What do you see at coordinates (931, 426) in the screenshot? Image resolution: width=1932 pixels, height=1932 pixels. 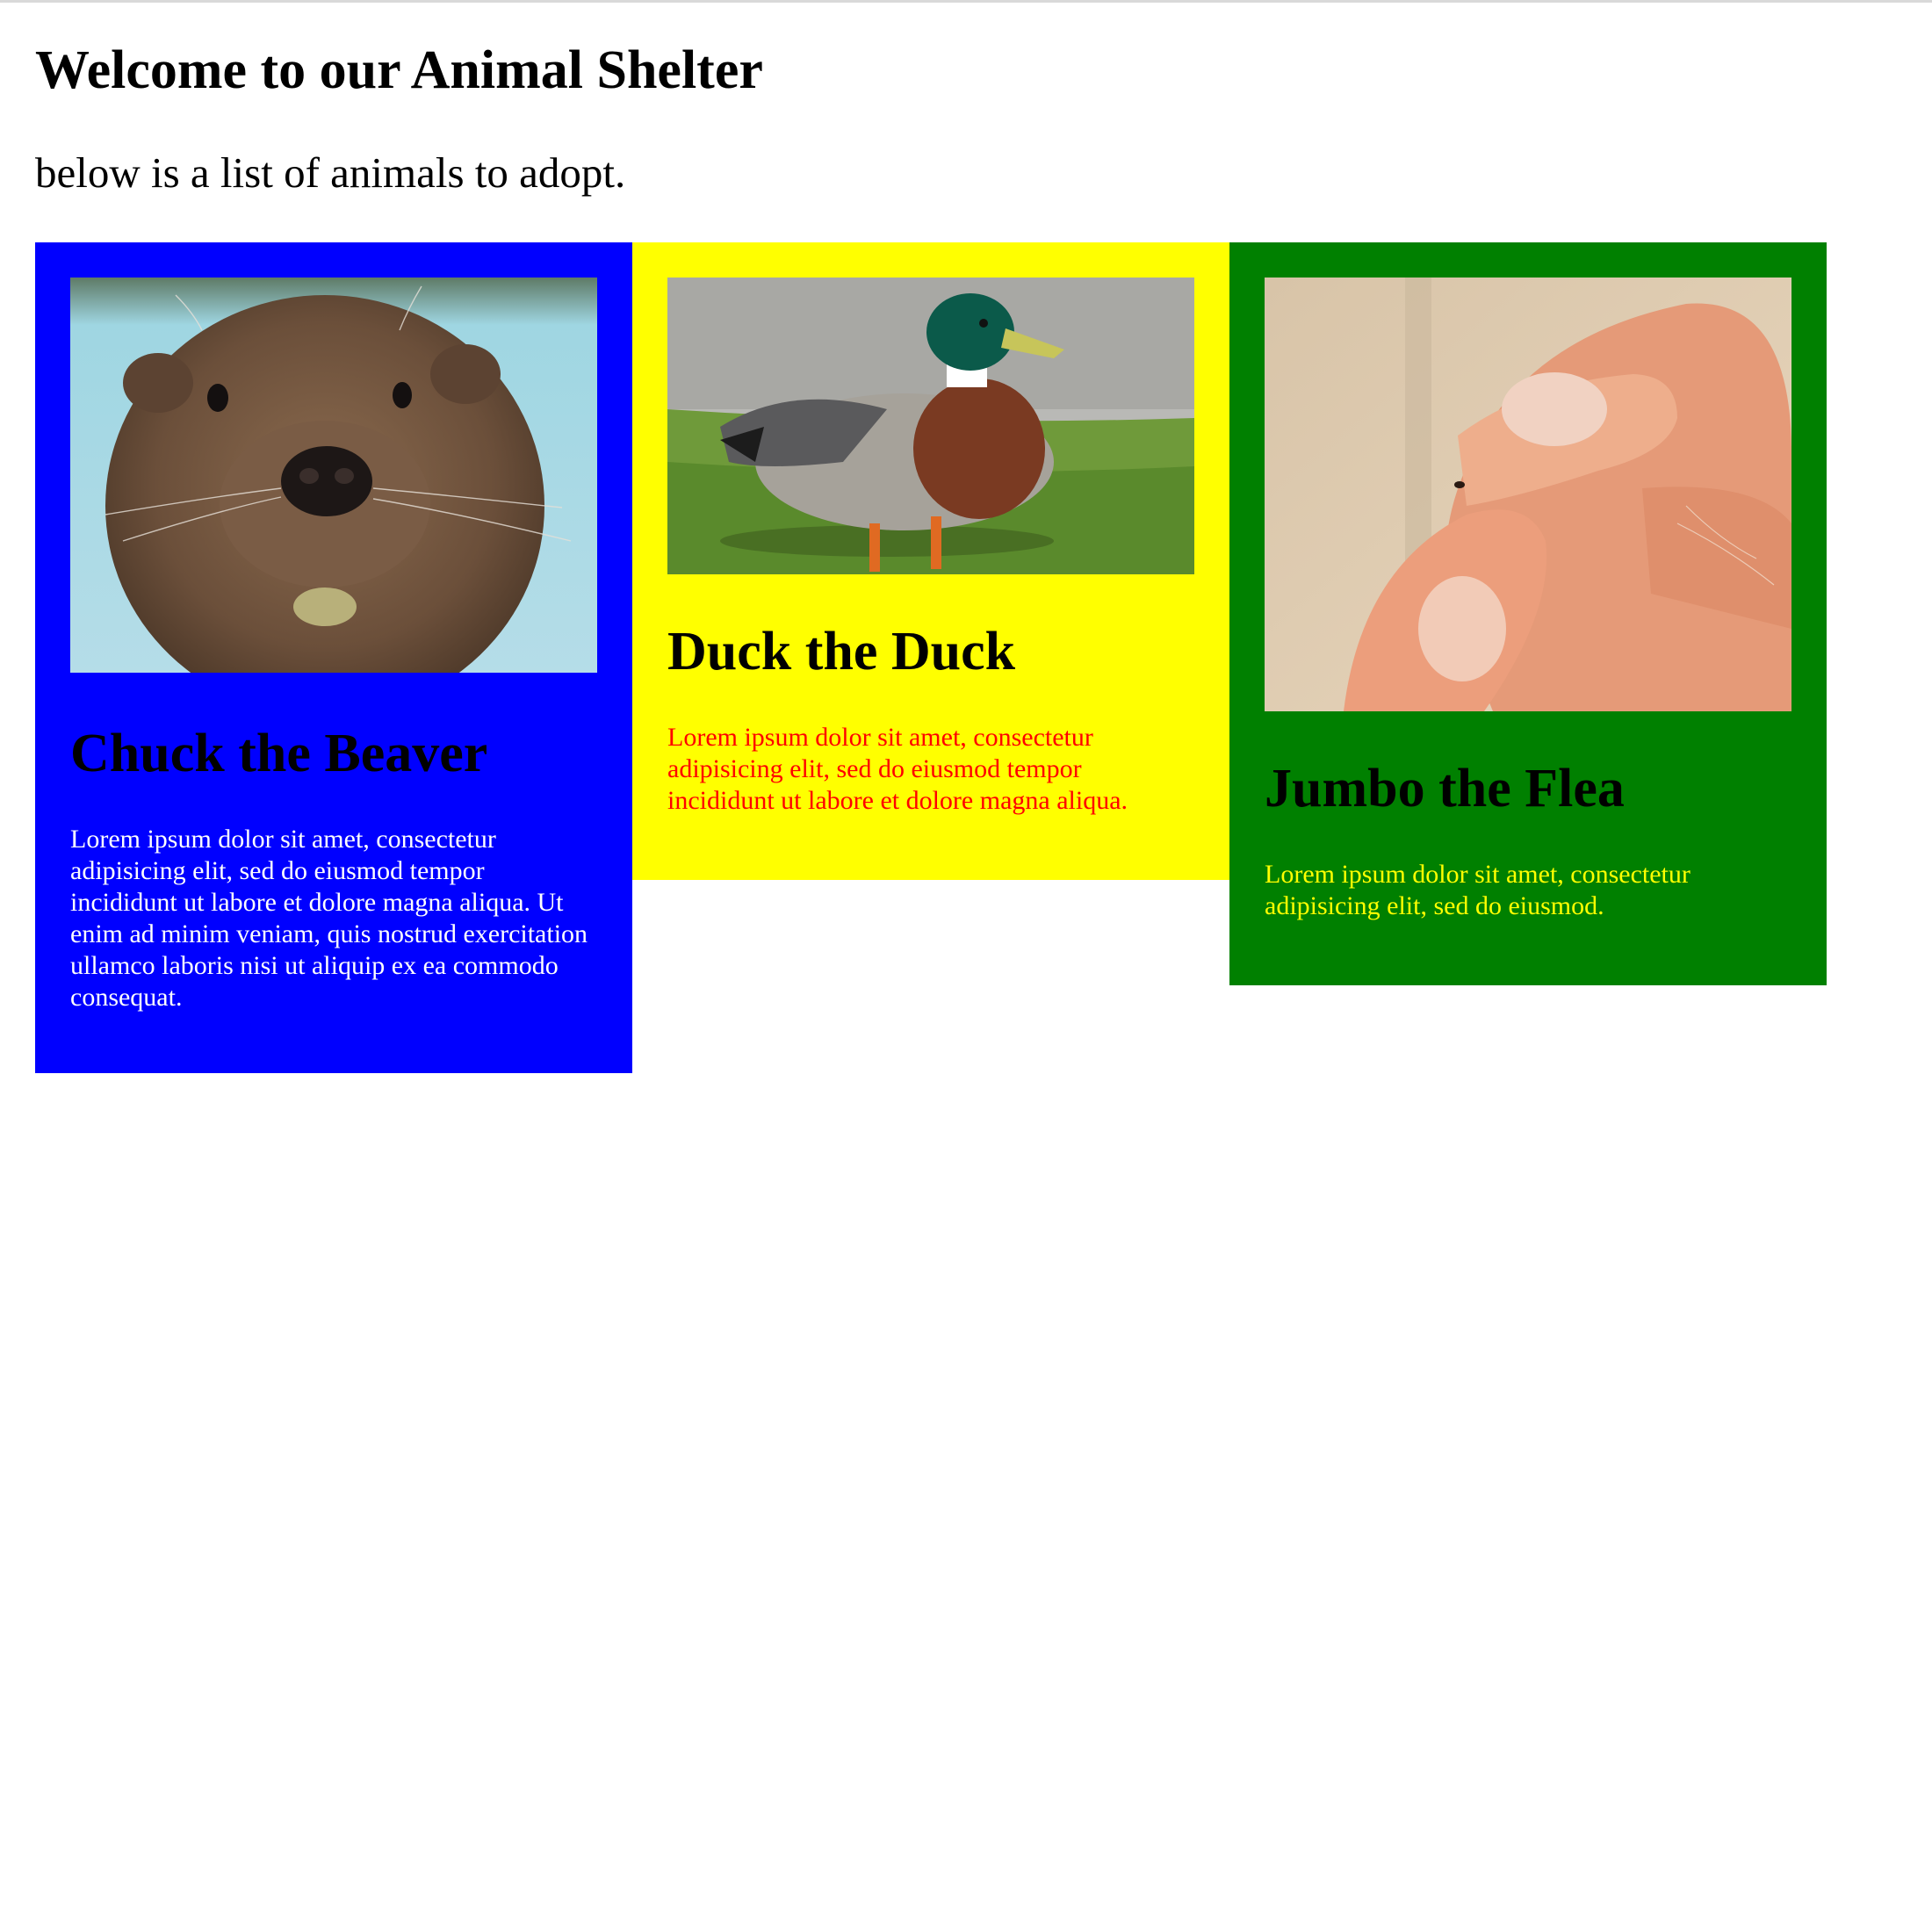 I see `duck-photo` at bounding box center [931, 426].